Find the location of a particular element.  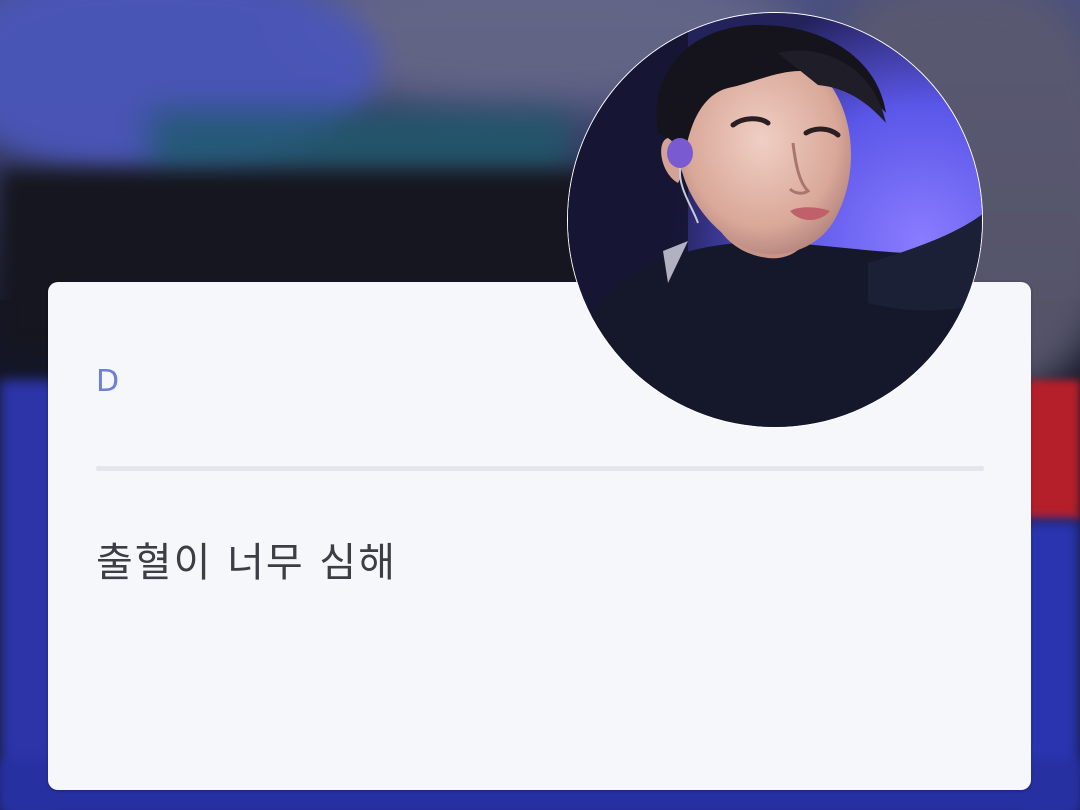

message-text: 출혈이 너무 심해 is located at coordinates (247, 563).